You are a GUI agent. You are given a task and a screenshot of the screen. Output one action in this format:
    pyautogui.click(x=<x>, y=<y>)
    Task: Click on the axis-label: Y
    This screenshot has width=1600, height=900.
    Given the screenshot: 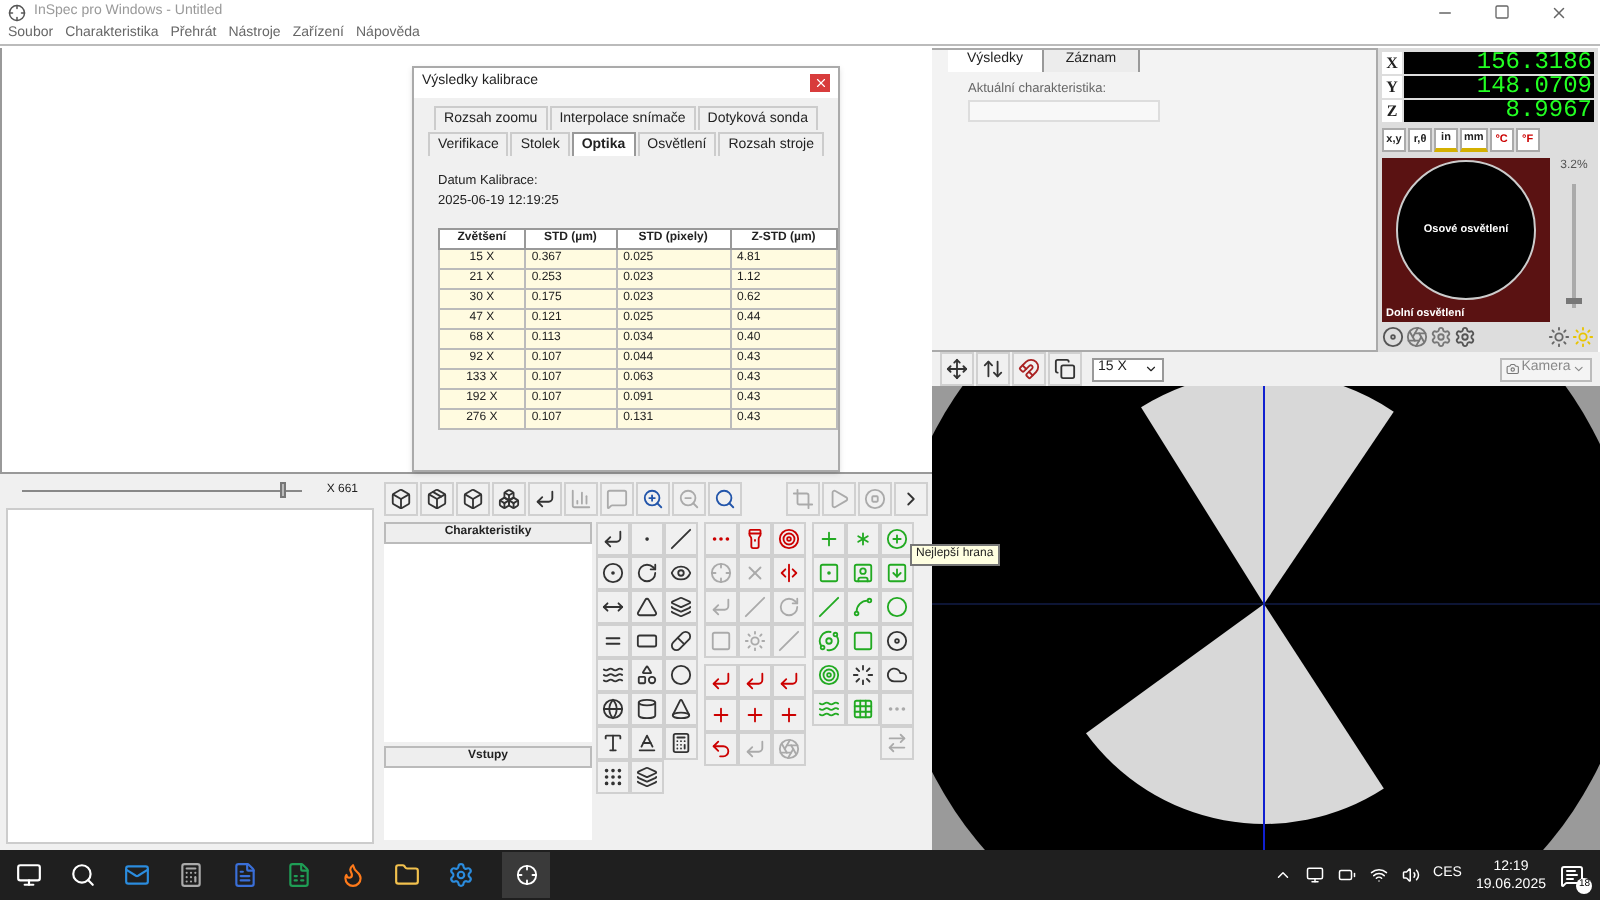 What is the action you would take?
    pyautogui.click(x=1392, y=87)
    